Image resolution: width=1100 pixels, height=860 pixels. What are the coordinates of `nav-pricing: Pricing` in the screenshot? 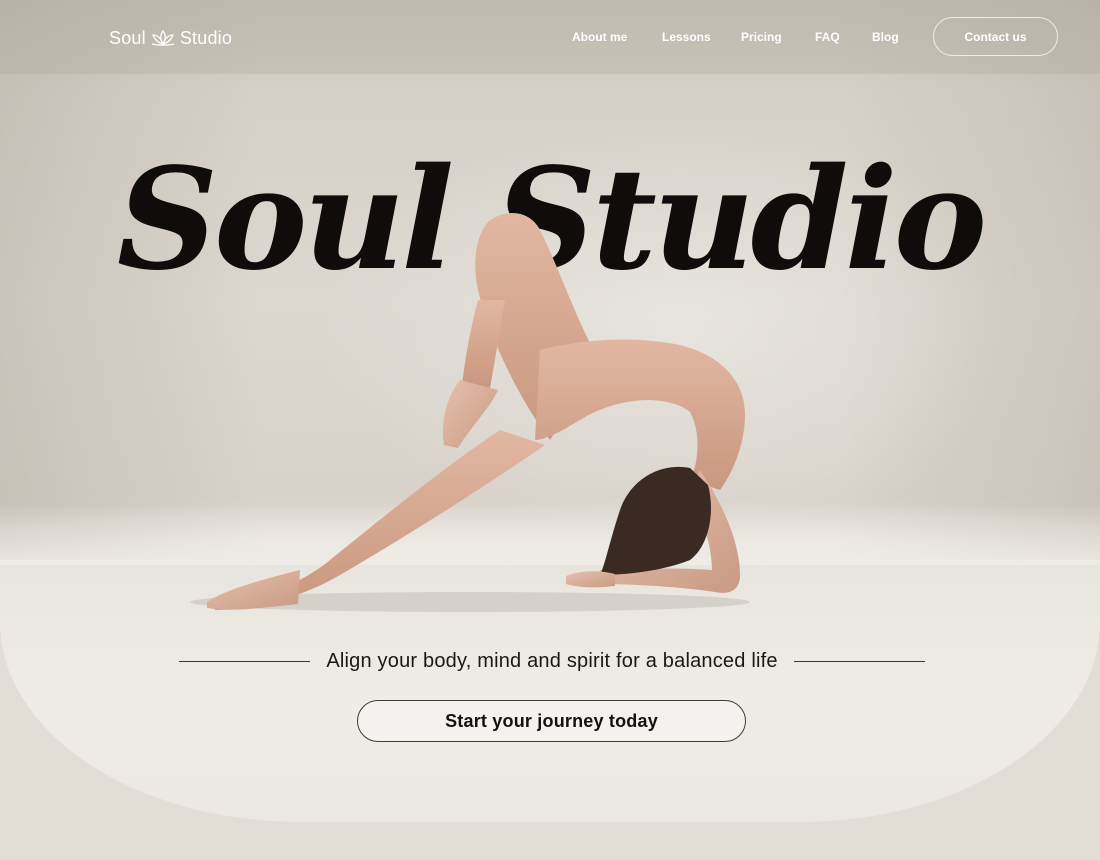 It's located at (761, 37).